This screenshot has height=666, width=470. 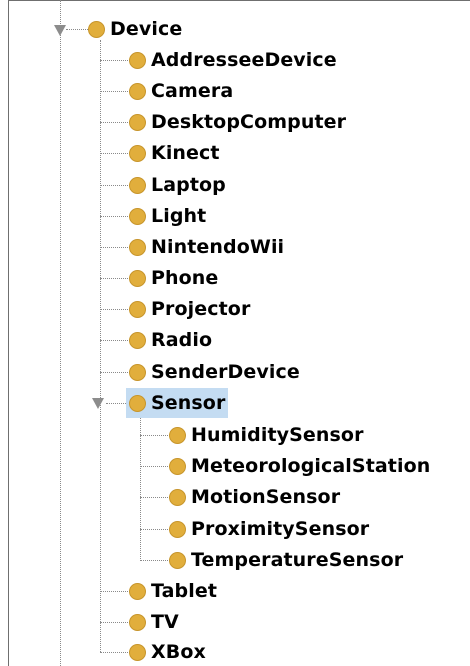 I want to click on tree-node-radio: Radio, so click(x=170, y=340).